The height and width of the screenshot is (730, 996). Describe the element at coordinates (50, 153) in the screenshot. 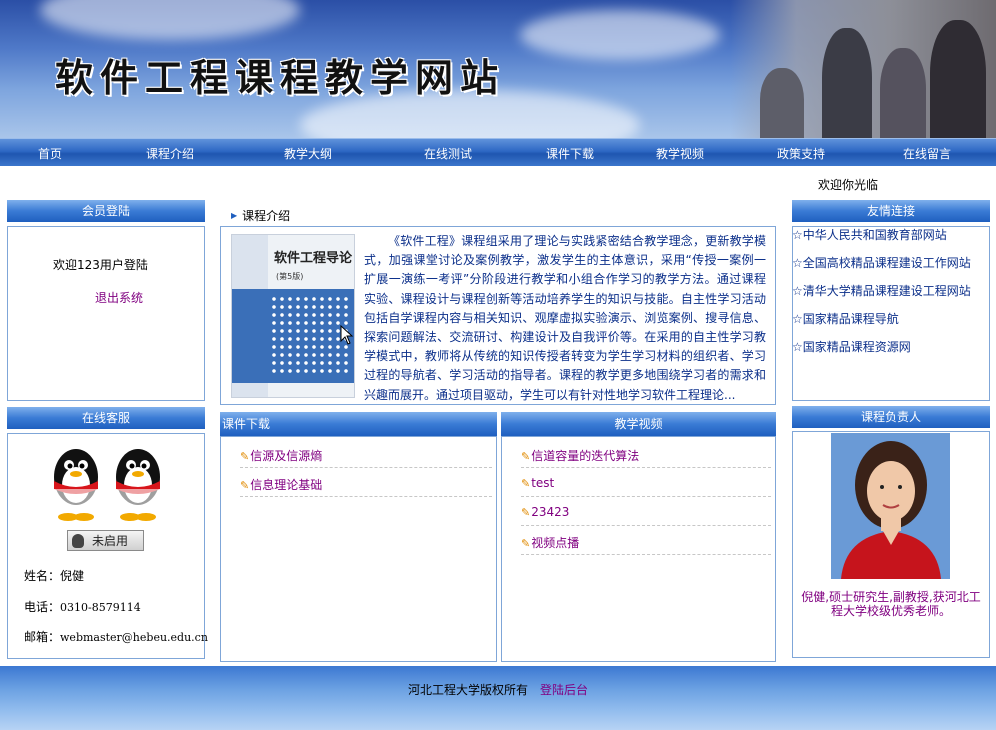

I see `nav-home: 首页` at that location.